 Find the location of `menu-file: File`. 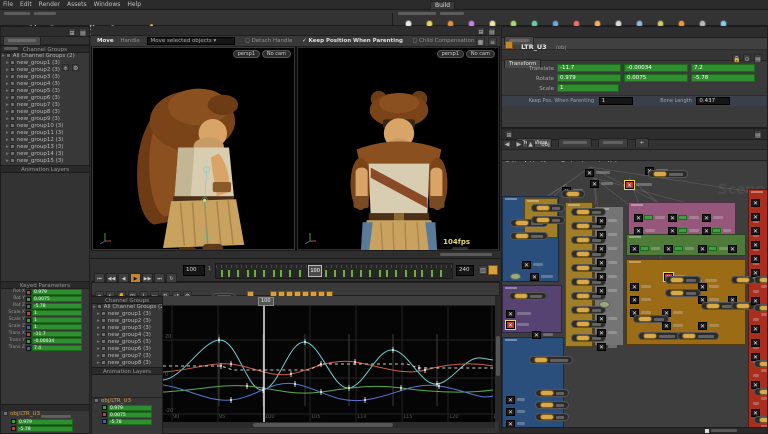

menu-file: File is located at coordinates (8, 4).